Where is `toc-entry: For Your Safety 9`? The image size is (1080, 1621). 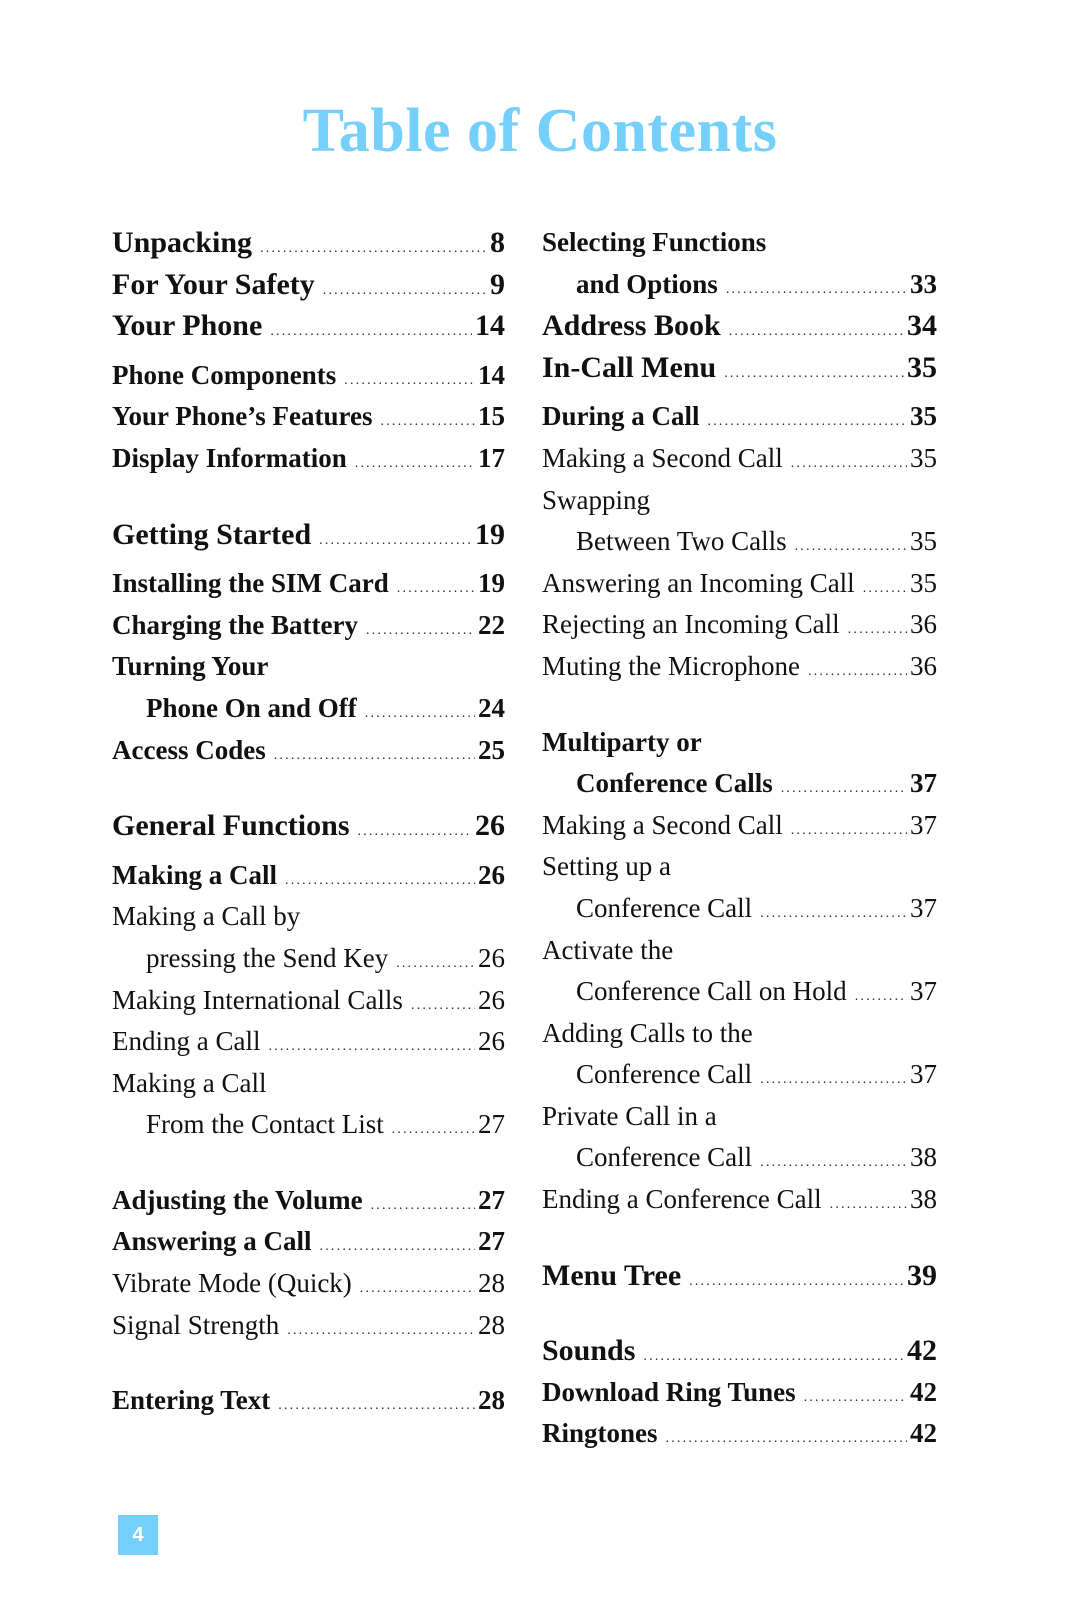 toc-entry: For Your Safety 9 is located at coordinates (308, 285).